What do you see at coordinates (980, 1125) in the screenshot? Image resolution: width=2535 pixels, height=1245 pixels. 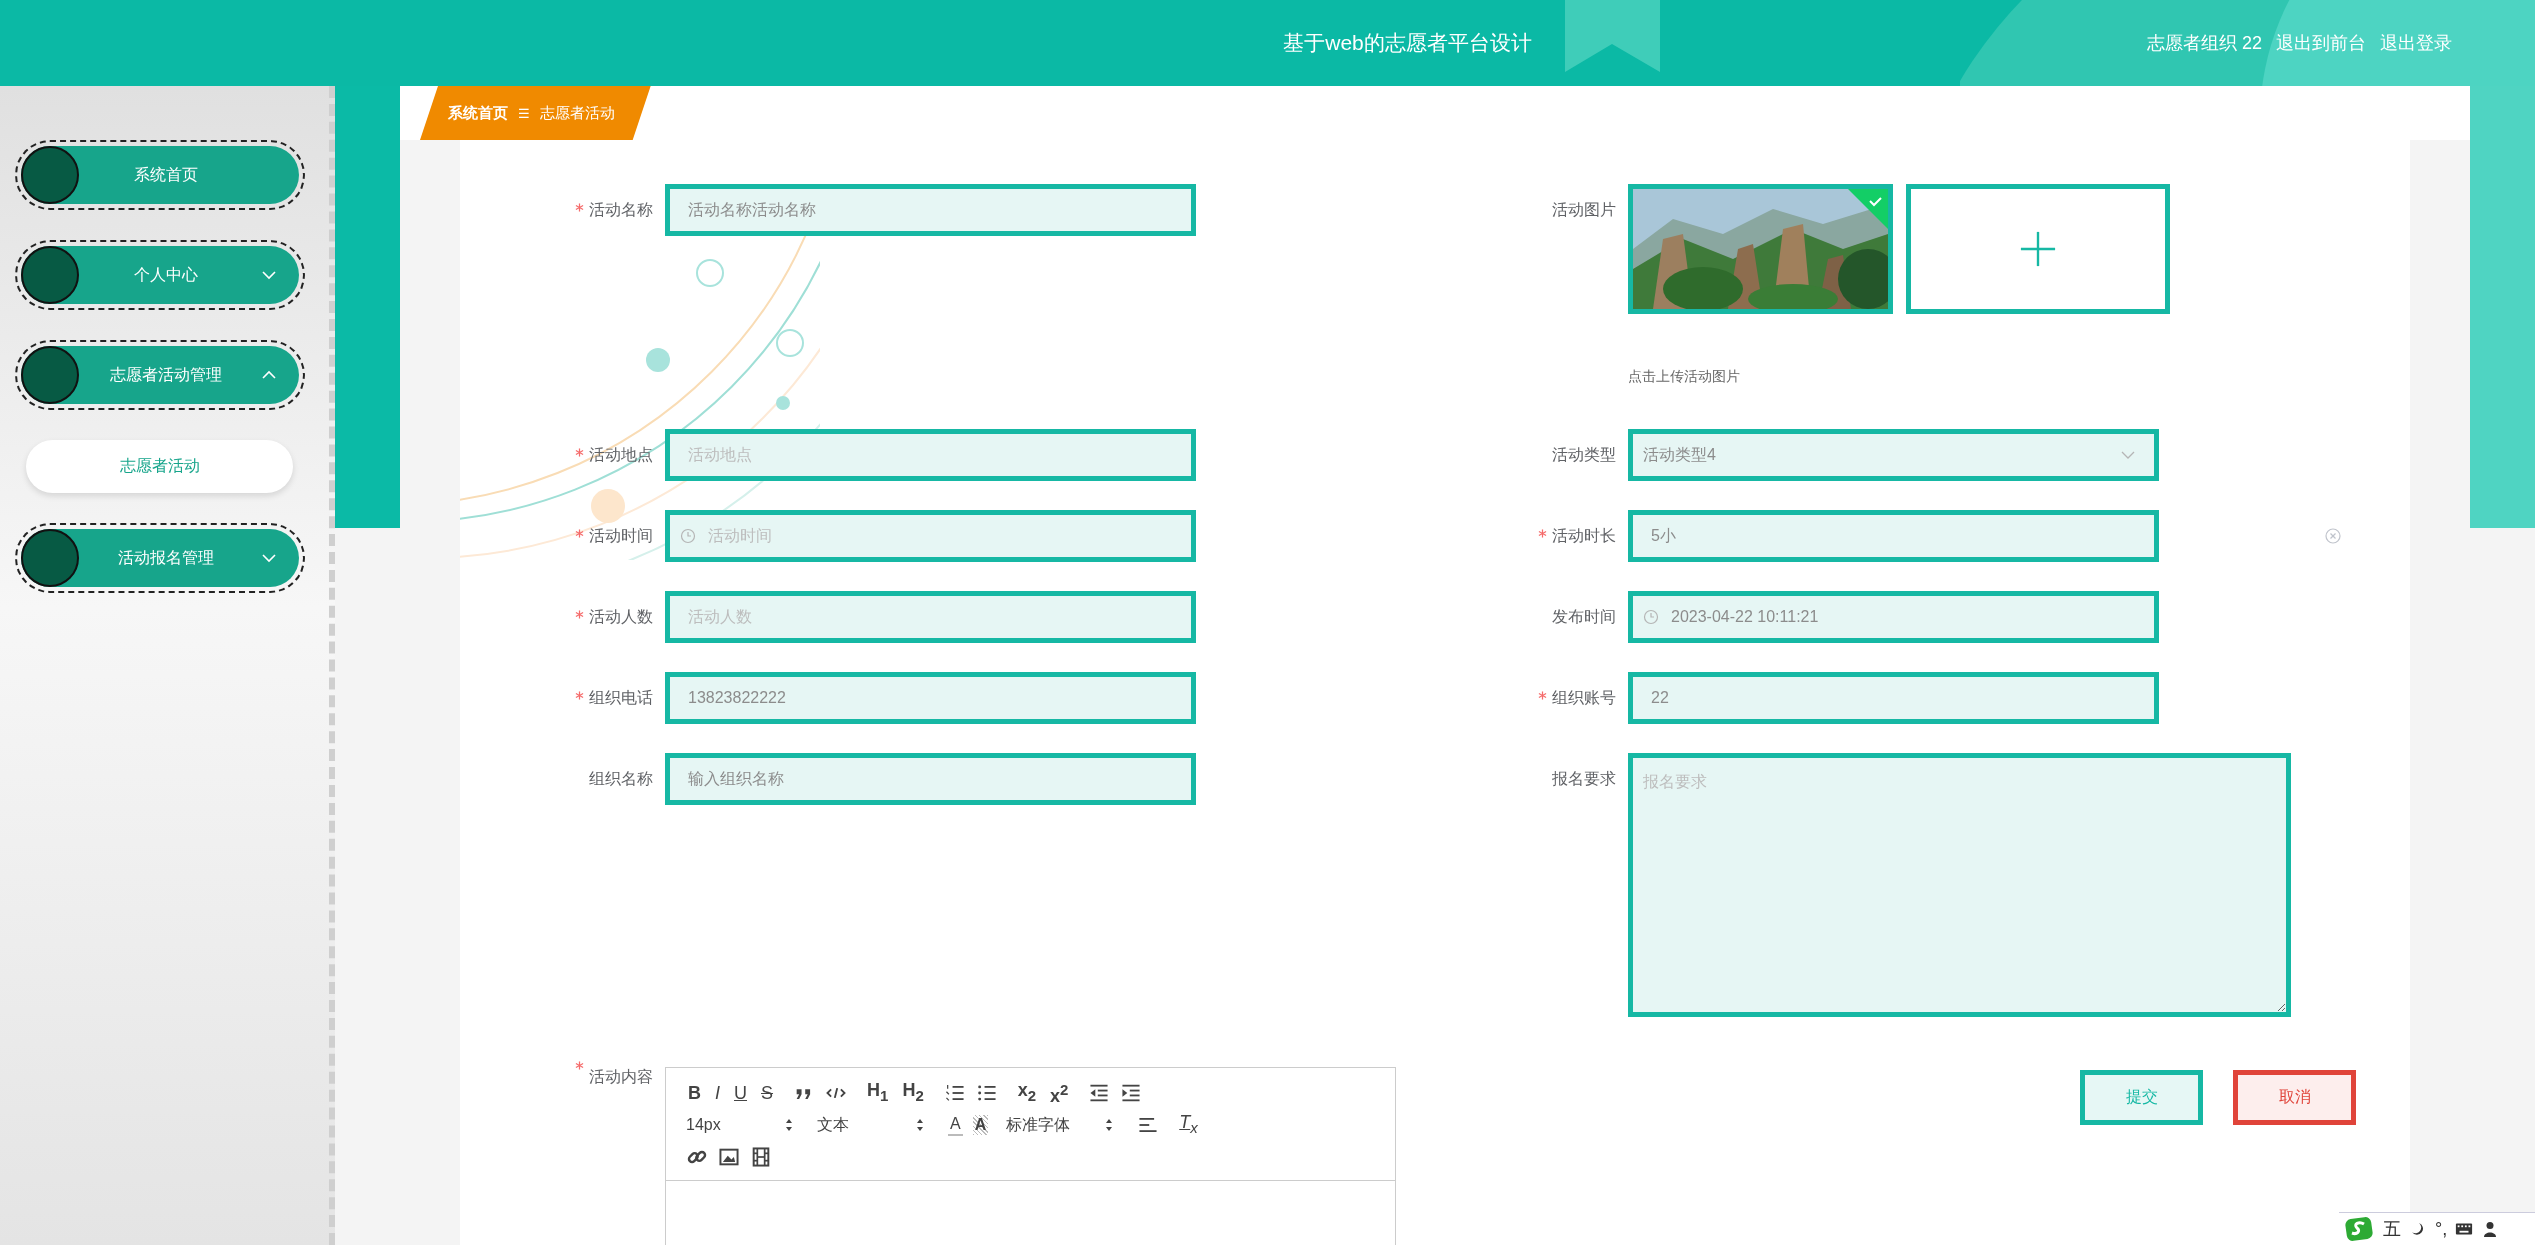 I see `highlight-button: A` at bounding box center [980, 1125].